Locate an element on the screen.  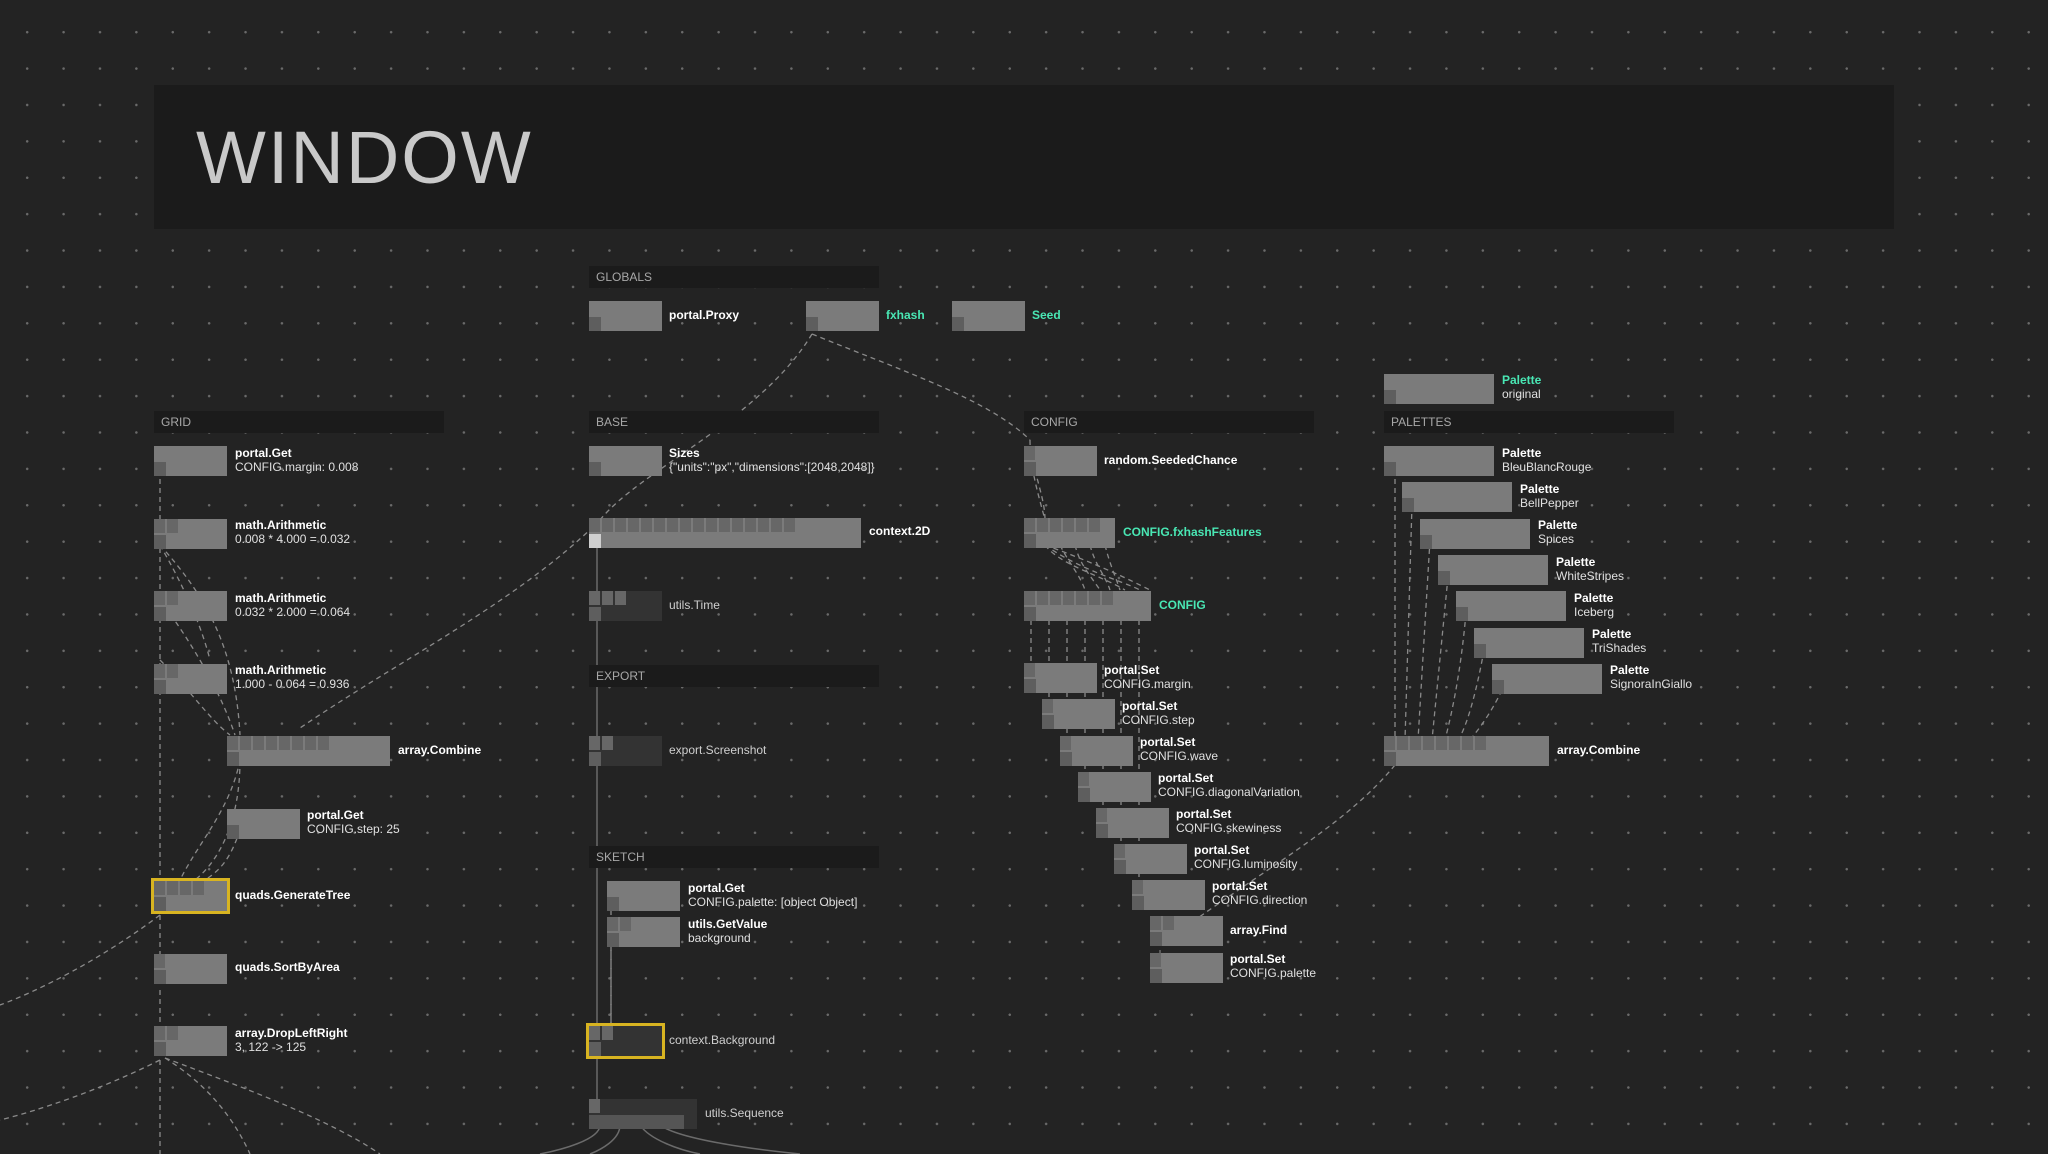
node-array-dropleftright is located at coordinates (190, 1041).